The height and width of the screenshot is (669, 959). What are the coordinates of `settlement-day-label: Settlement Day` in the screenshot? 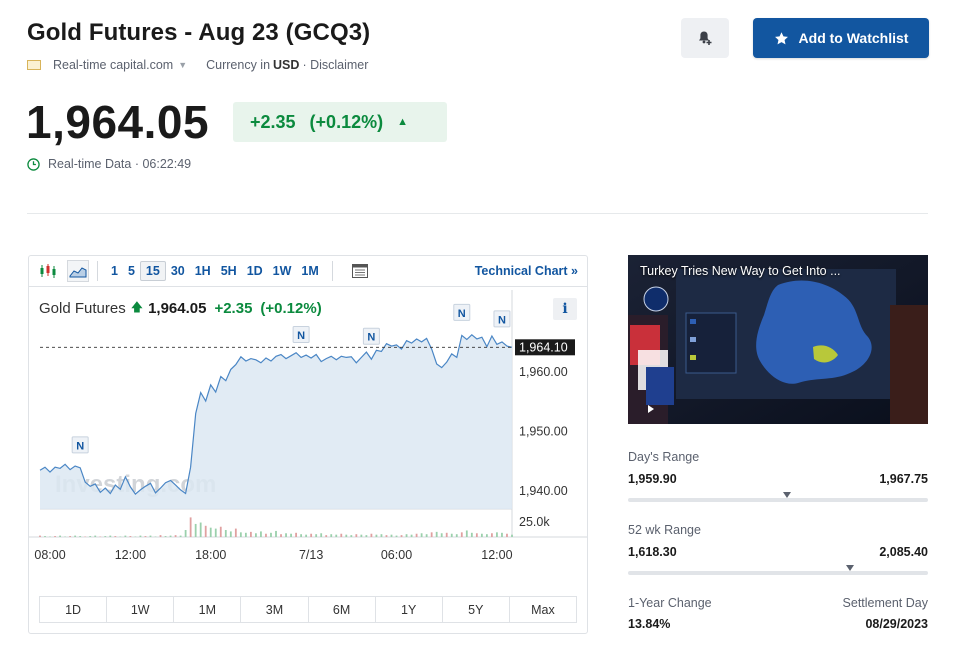 It's located at (885, 603).